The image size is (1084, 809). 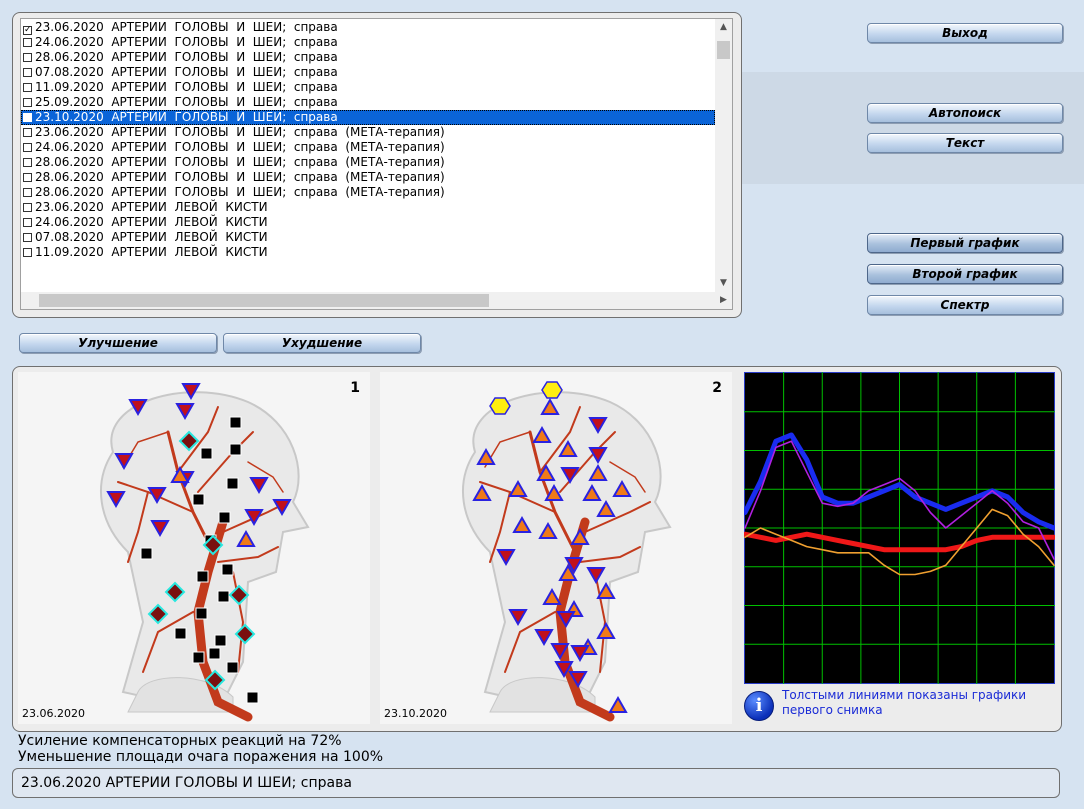 I want to click on record-label: 24.06.2020 АРТЕРИИ ГОЛОВЫ И ШЕИ; справа, so click(x=186, y=42).